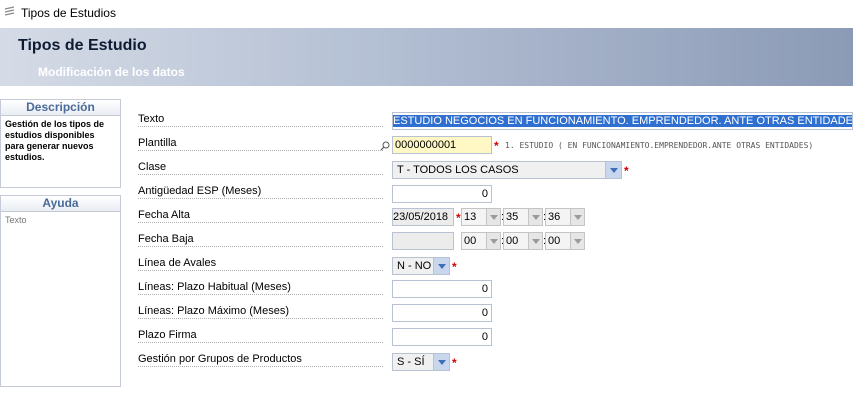 This screenshot has width=853, height=393. What do you see at coordinates (260, 174) in the screenshot?
I see `clase-underline` at bounding box center [260, 174].